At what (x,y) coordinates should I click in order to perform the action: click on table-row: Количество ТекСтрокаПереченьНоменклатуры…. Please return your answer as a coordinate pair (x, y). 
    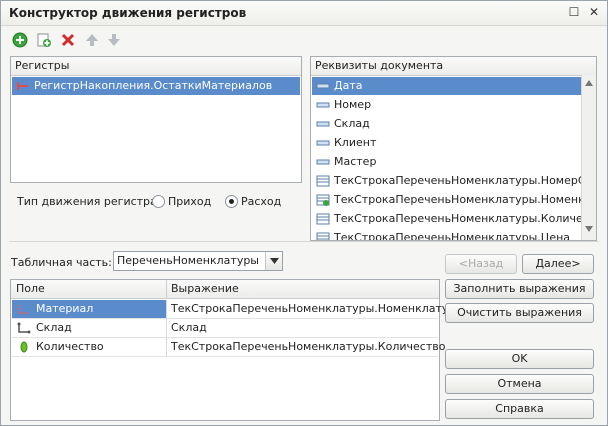
    Looking at the image, I should click on (228, 347).